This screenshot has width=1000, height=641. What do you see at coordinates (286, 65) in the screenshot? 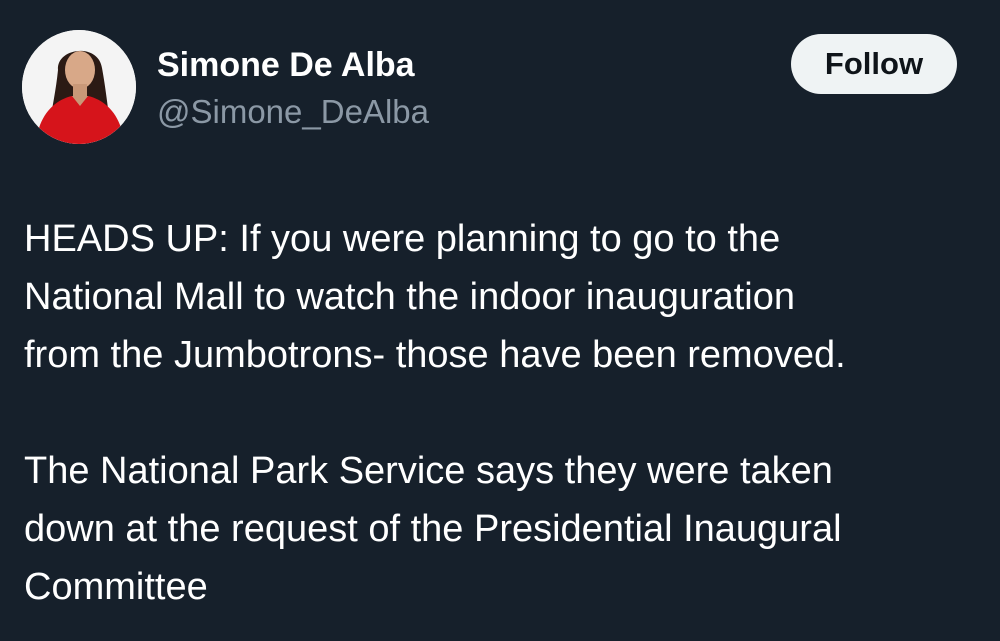
I see `author-display-name: Simone De Alba` at bounding box center [286, 65].